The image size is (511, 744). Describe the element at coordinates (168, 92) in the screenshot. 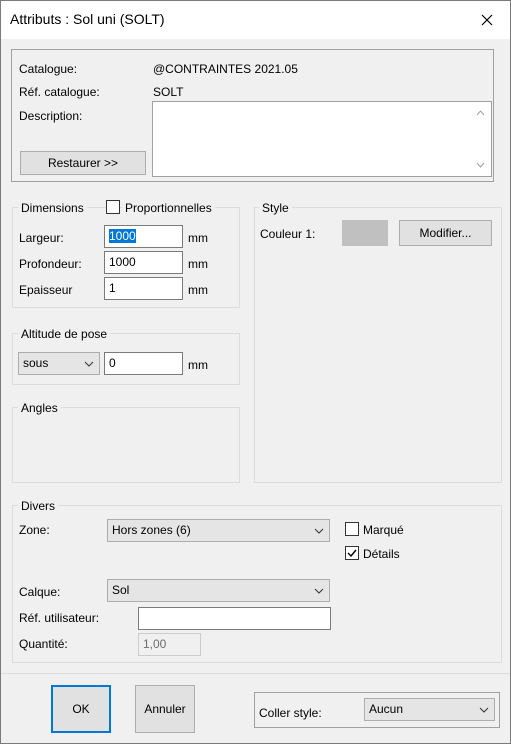

I see `ref-catalogue-value: SOLT` at that location.